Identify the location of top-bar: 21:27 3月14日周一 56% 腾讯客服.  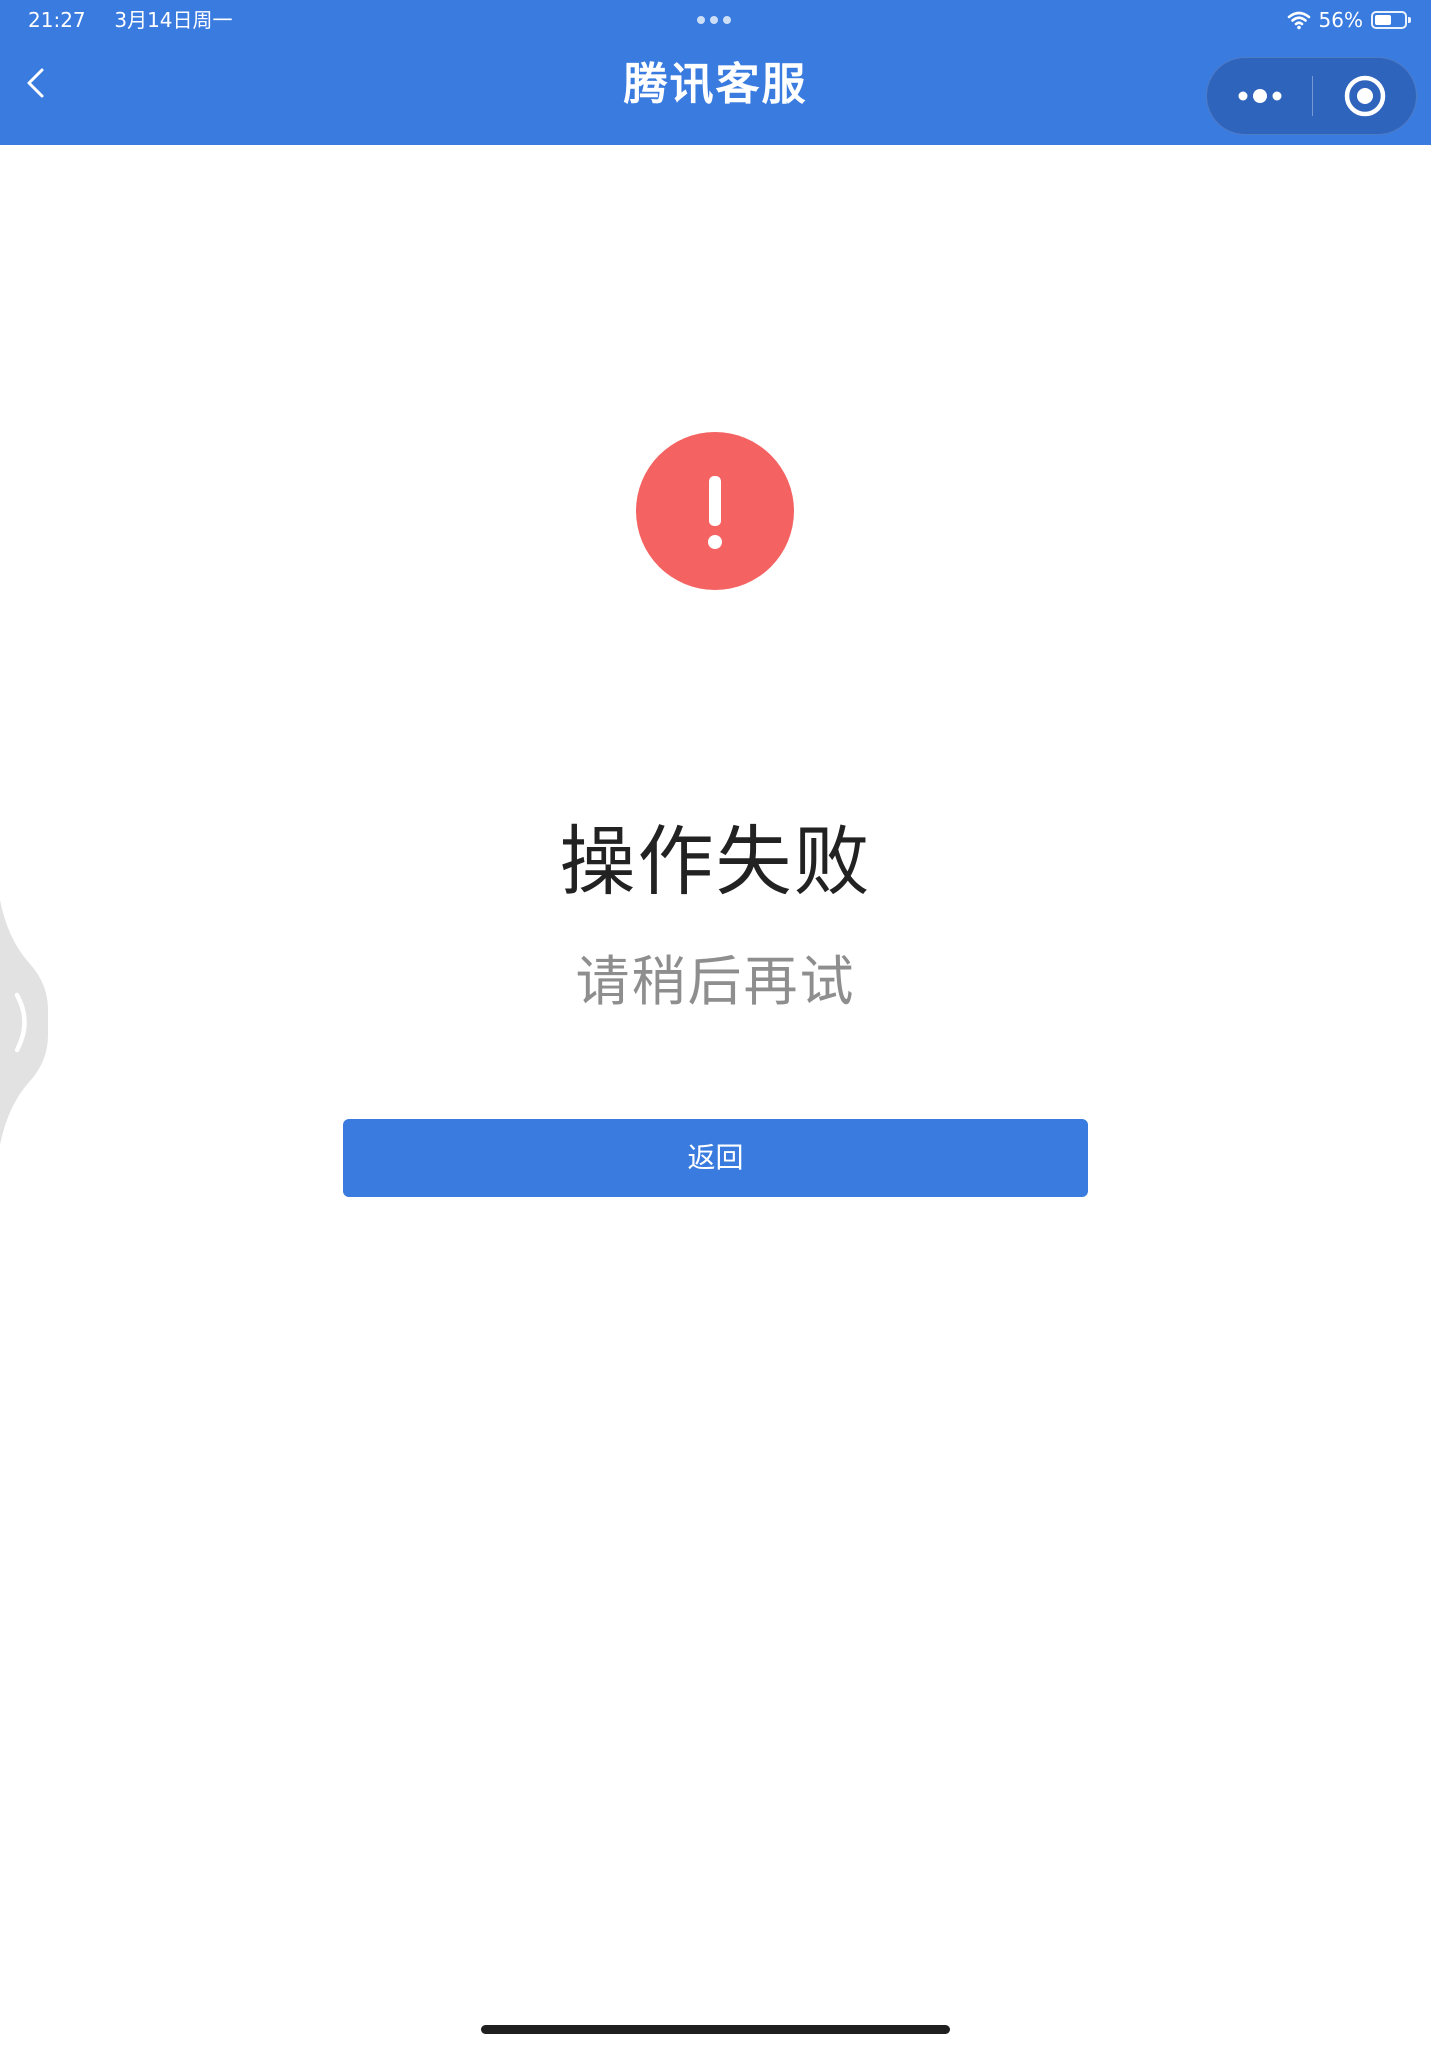
(715, 72).